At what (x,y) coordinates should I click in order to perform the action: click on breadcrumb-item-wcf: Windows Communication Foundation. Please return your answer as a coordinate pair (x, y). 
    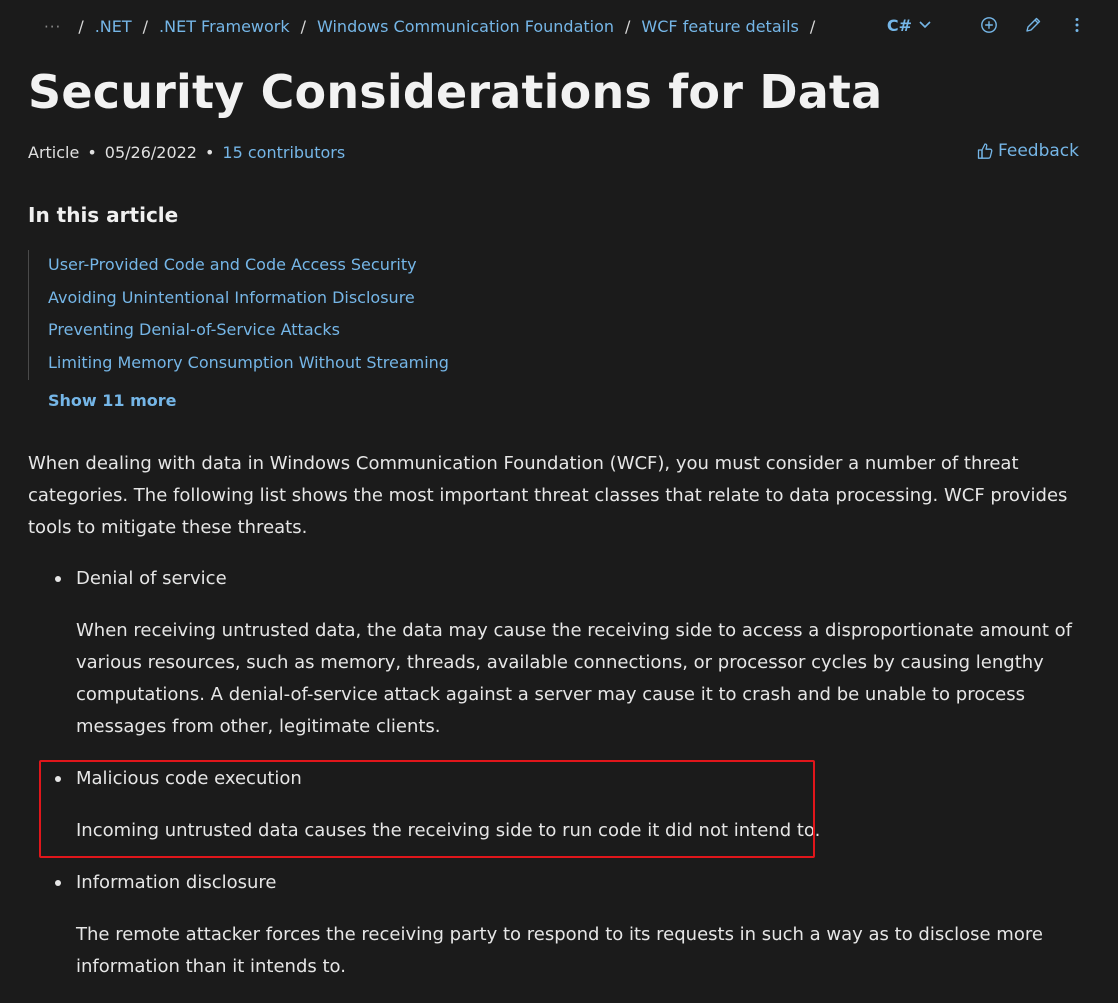
    Looking at the image, I should click on (465, 26).